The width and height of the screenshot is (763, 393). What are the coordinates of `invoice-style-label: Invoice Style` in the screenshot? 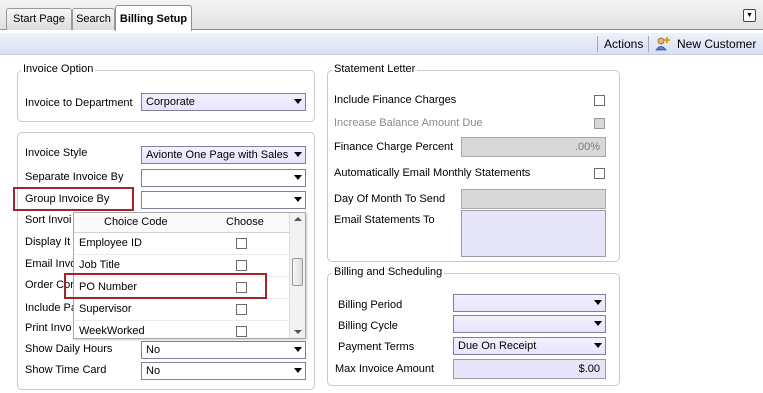 It's located at (56, 153).